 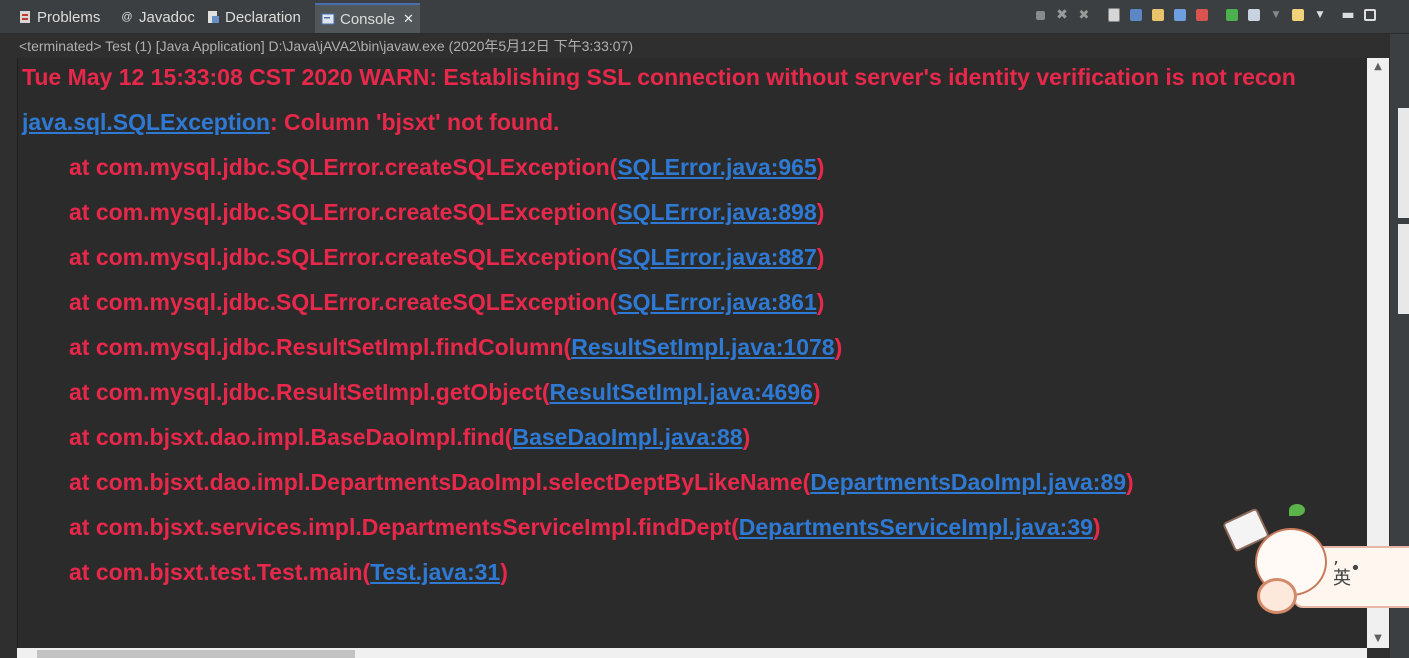 What do you see at coordinates (1232, 15) in the screenshot?
I see `pin-console-icon` at bounding box center [1232, 15].